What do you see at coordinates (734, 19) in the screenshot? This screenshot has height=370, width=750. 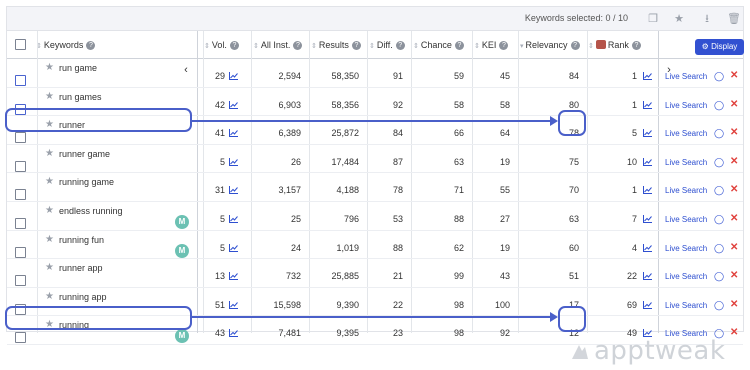 I see `trash-icon: 🗑` at bounding box center [734, 19].